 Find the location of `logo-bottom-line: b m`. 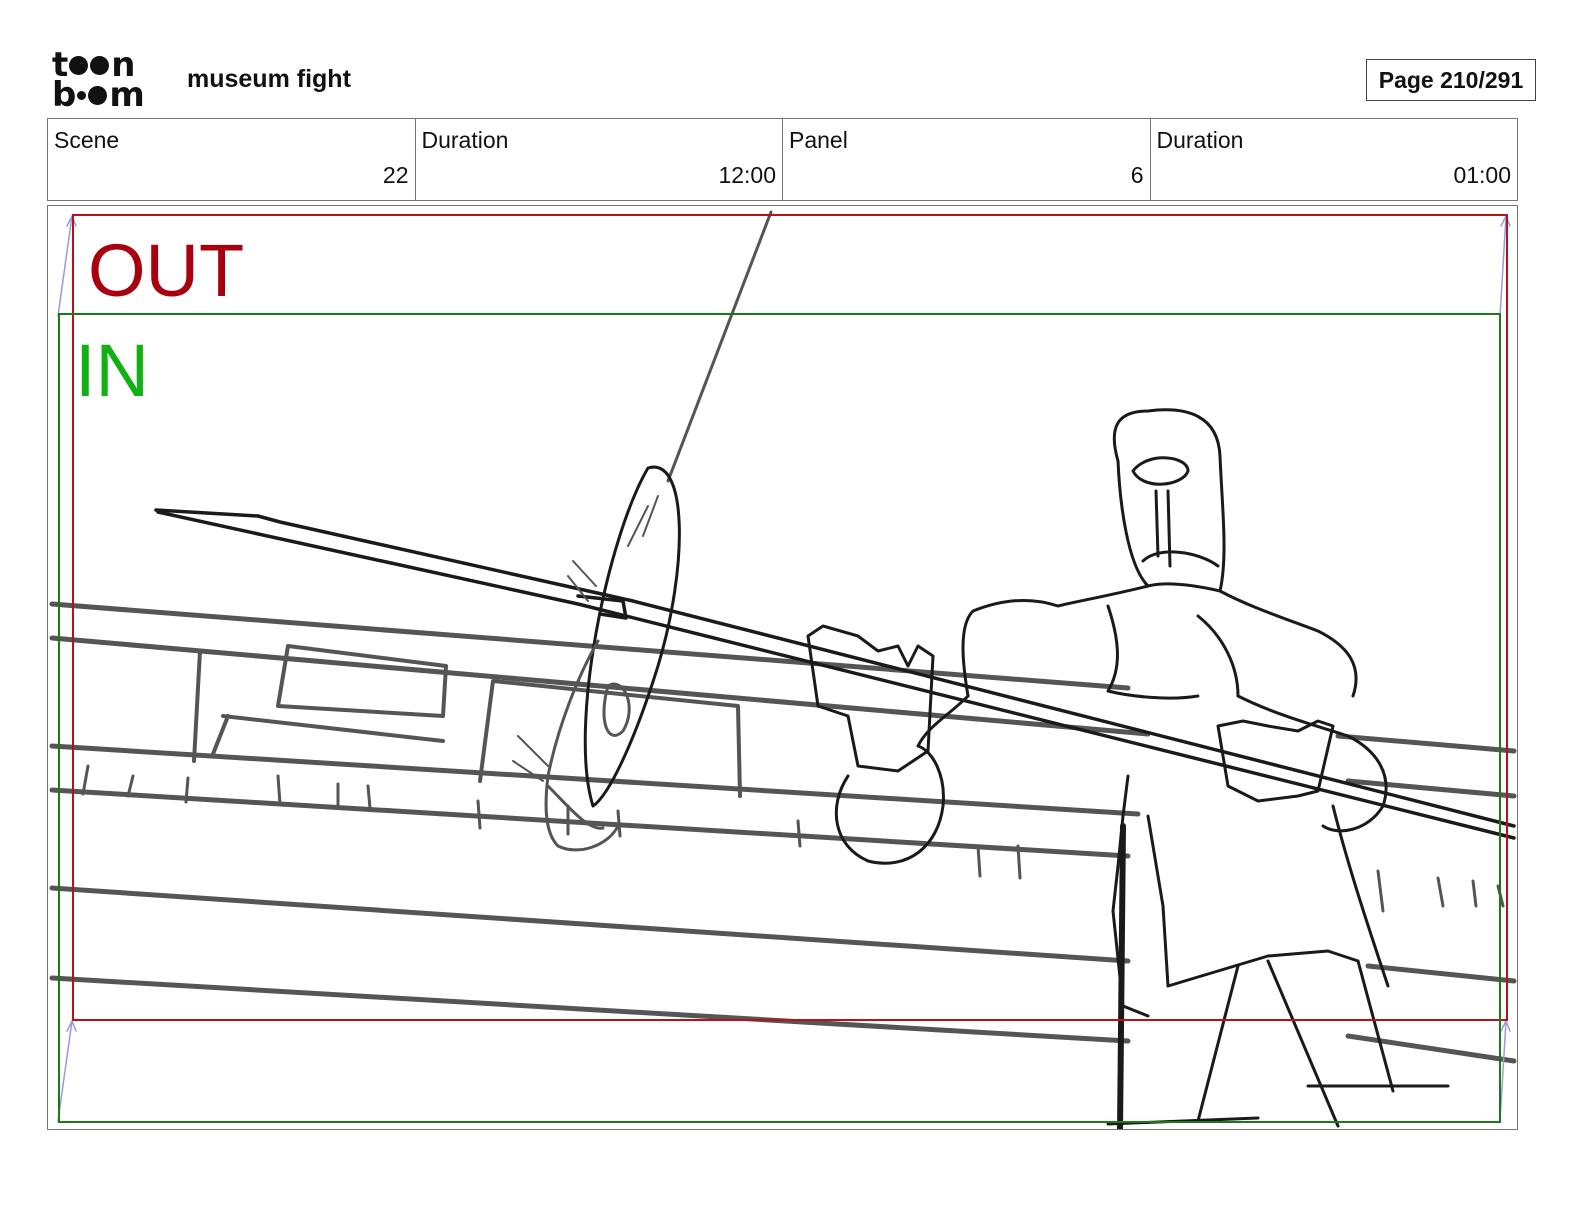

logo-bottom-line: b m is located at coordinates (98, 95).